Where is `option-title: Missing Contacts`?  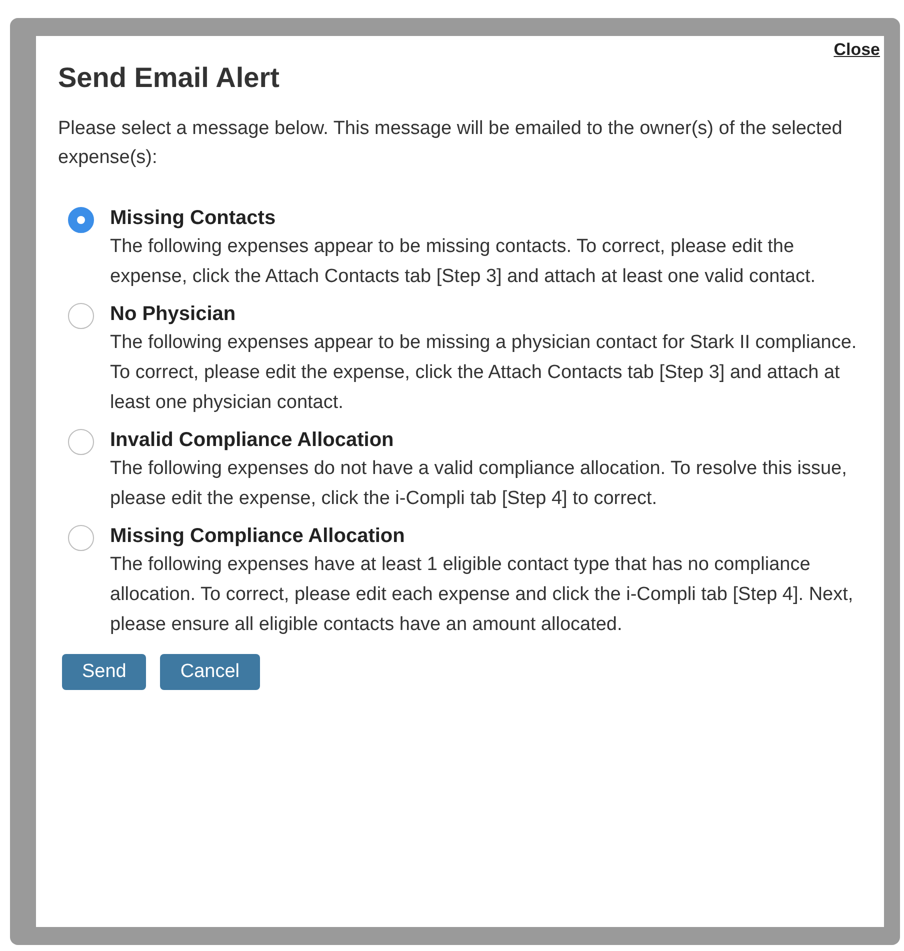 option-title: Missing Contacts is located at coordinates (193, 218).